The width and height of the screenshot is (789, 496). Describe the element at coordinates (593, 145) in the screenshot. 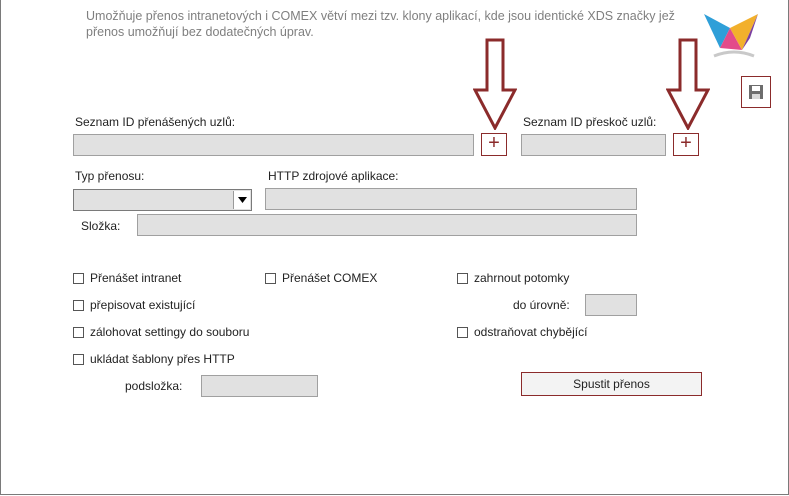

I see `skip-list-input` at that location.